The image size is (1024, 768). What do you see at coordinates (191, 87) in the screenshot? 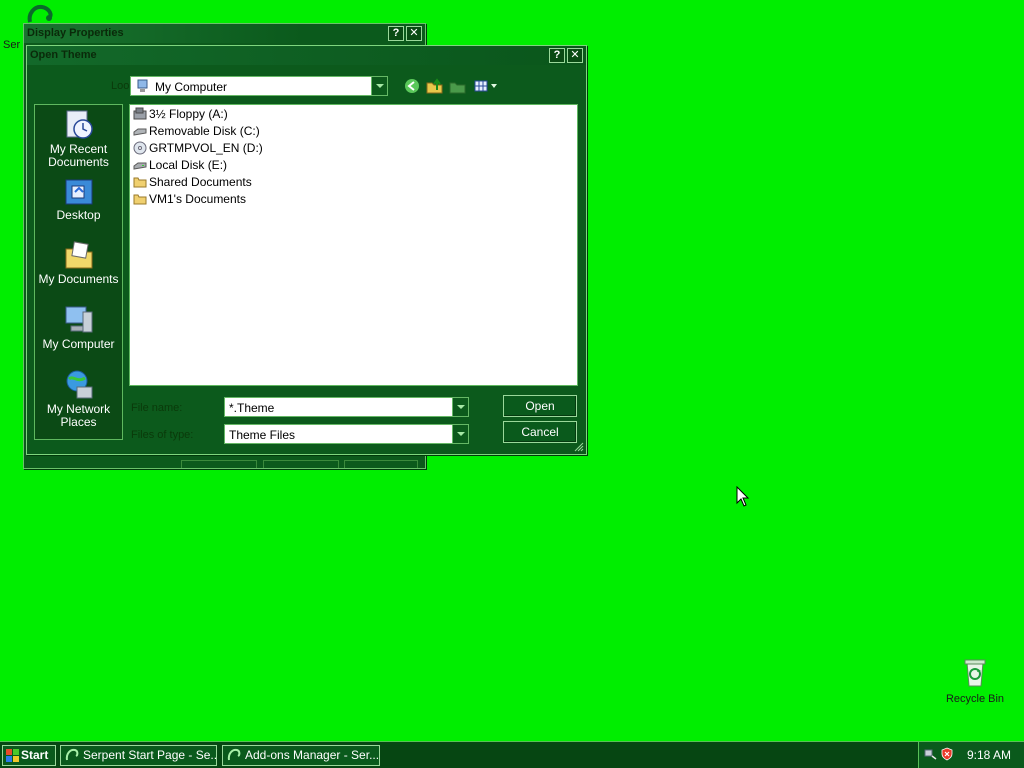
I see `look-in-value: My Computer` at bounding box center [191, 87].